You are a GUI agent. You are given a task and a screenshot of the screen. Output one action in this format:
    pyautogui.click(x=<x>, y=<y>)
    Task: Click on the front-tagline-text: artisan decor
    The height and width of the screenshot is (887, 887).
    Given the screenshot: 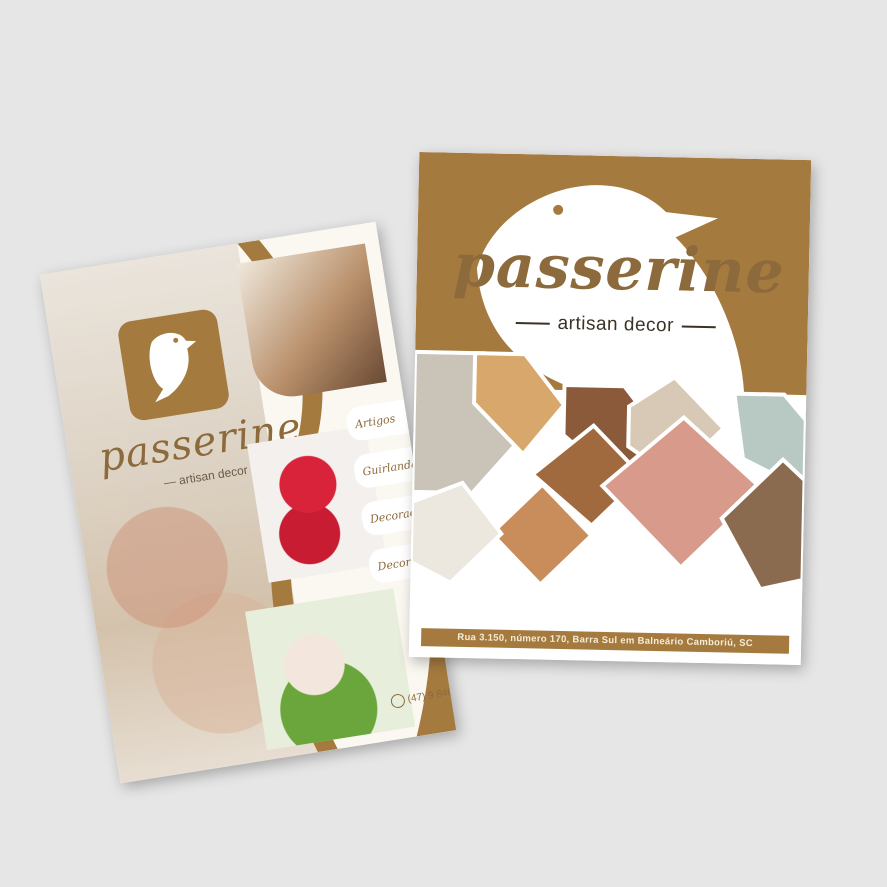 What is the action you would take?
    pyautogui.click(x=616, y=324)
    